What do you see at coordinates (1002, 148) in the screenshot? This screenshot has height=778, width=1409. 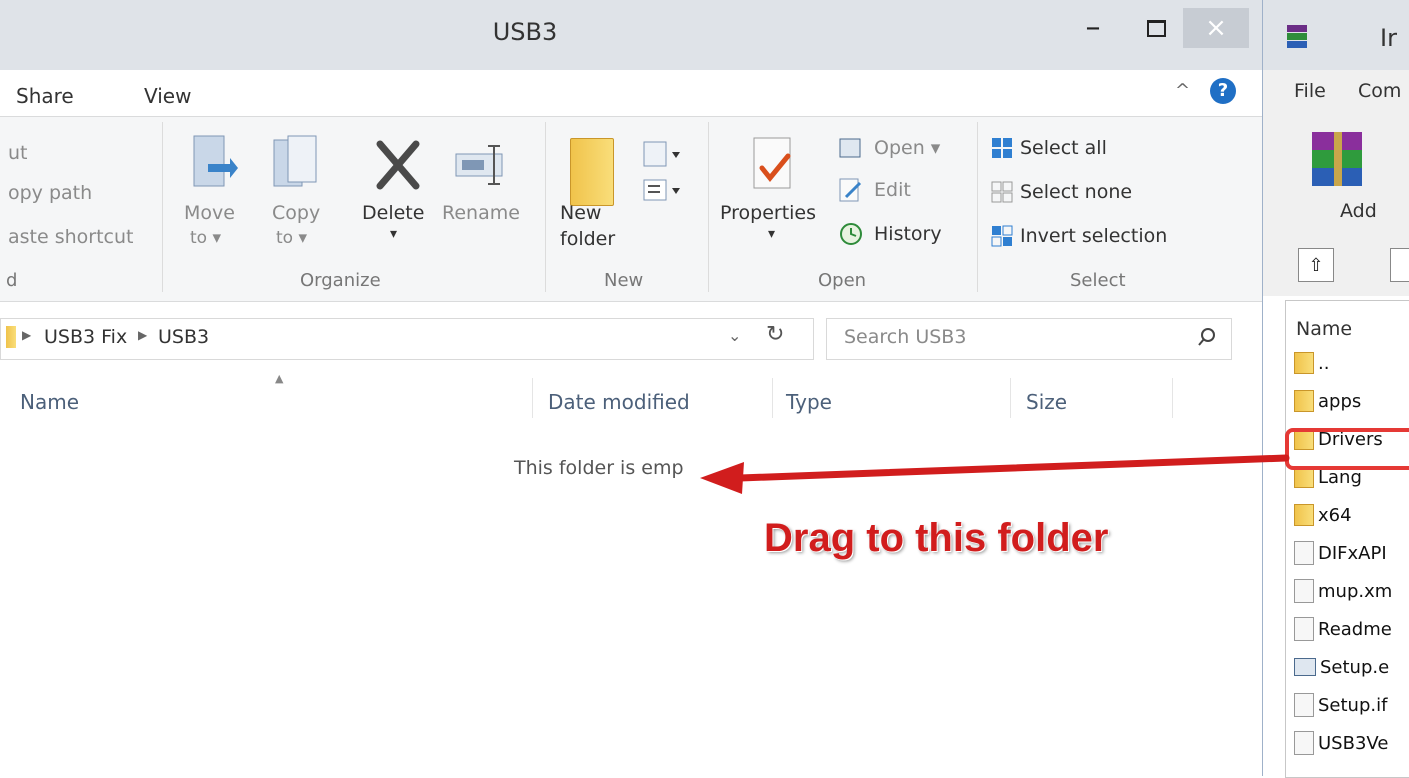 I see `select-all-icon` at bounding box center [1002, 148].